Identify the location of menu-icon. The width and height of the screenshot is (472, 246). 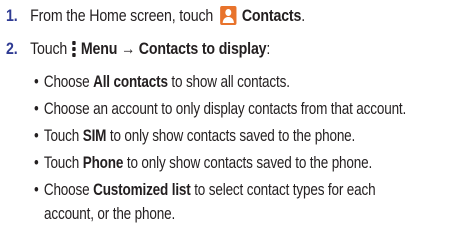
(73, 49).